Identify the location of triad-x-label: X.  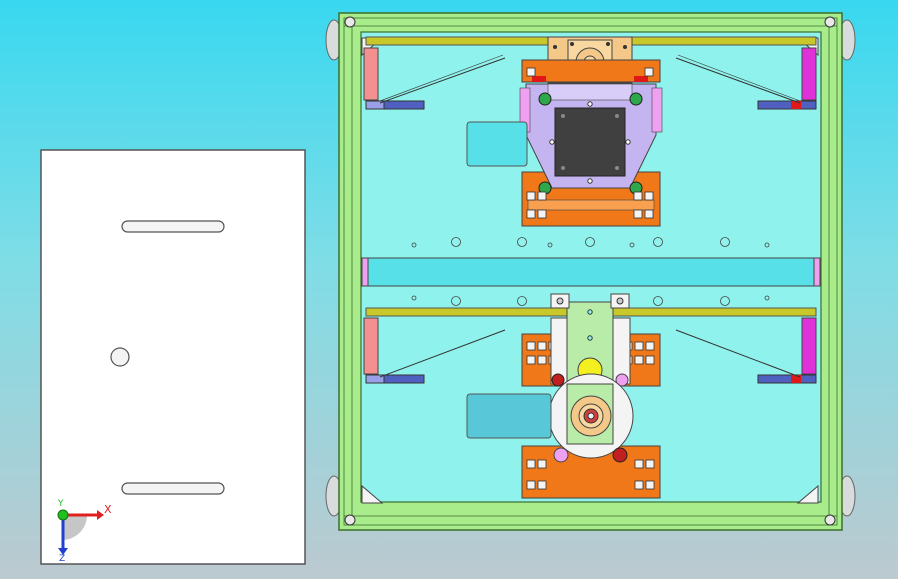
(108, 509).